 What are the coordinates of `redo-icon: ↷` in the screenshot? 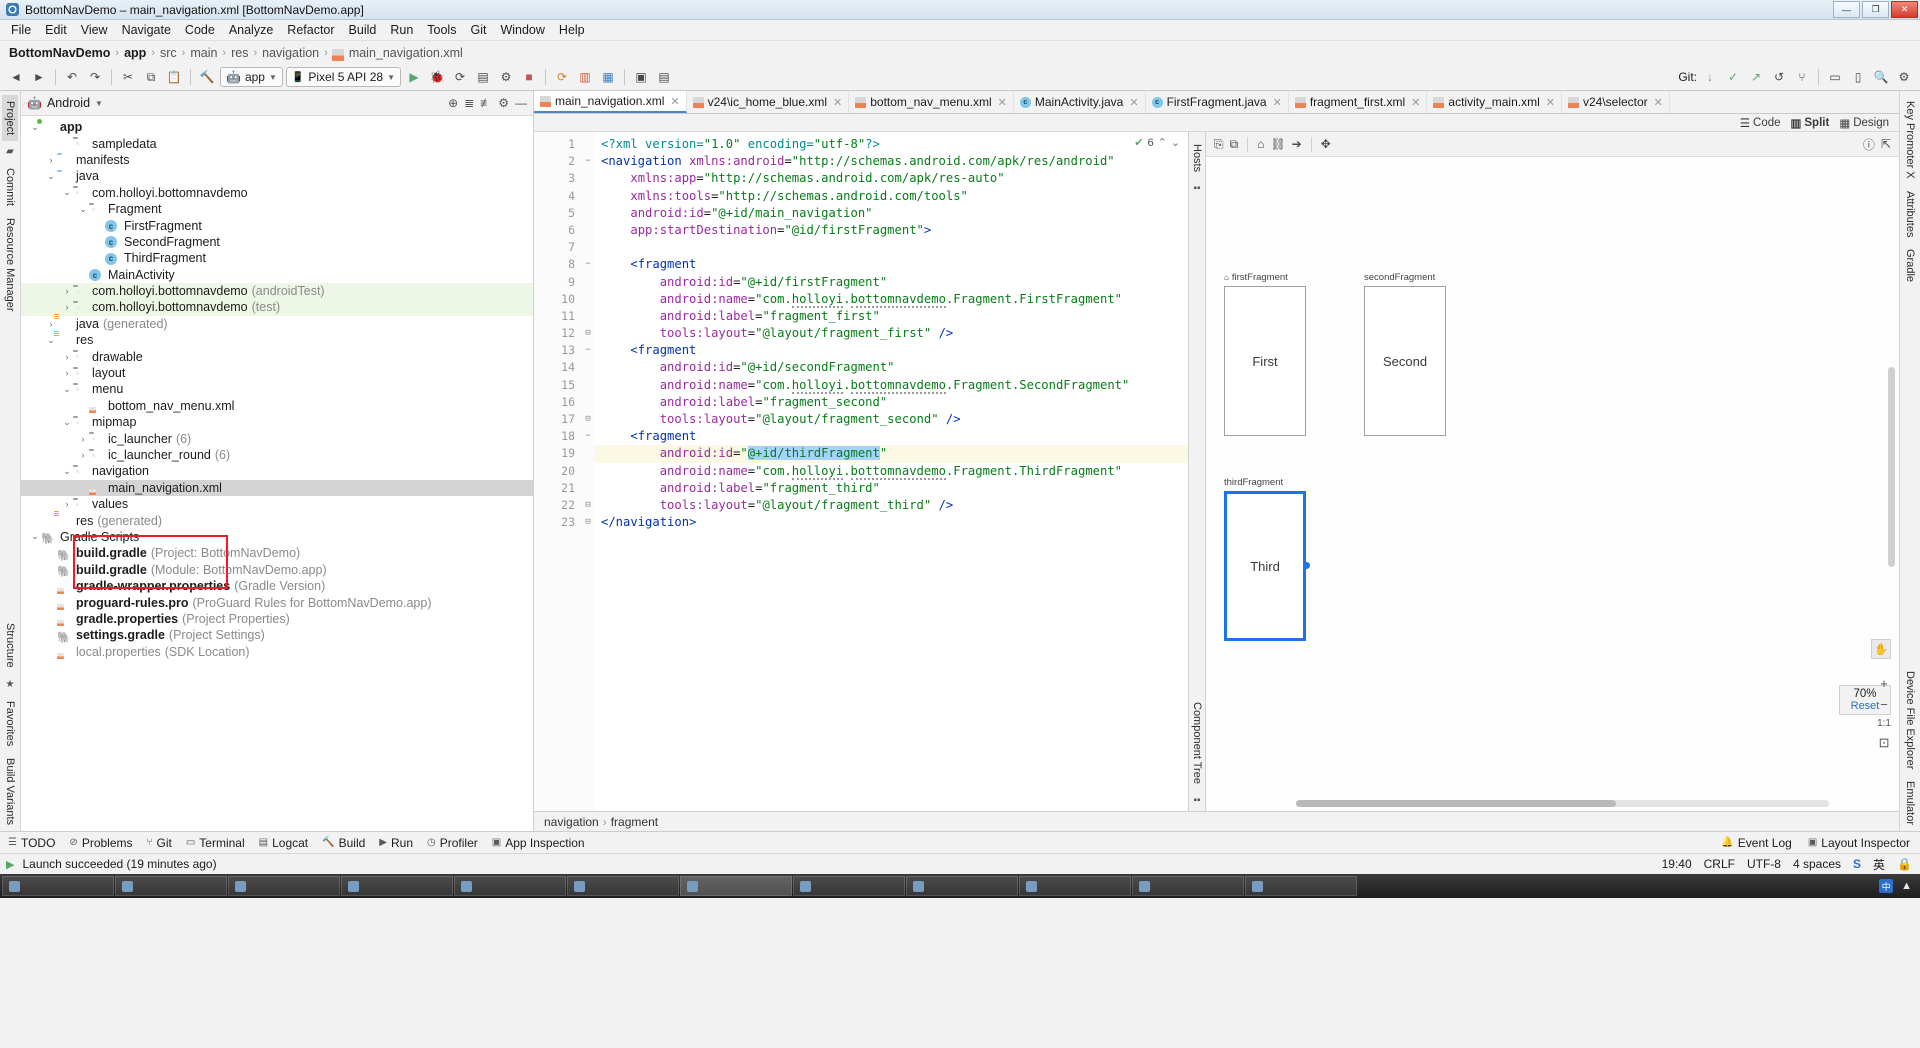 It's located at (95, 77).